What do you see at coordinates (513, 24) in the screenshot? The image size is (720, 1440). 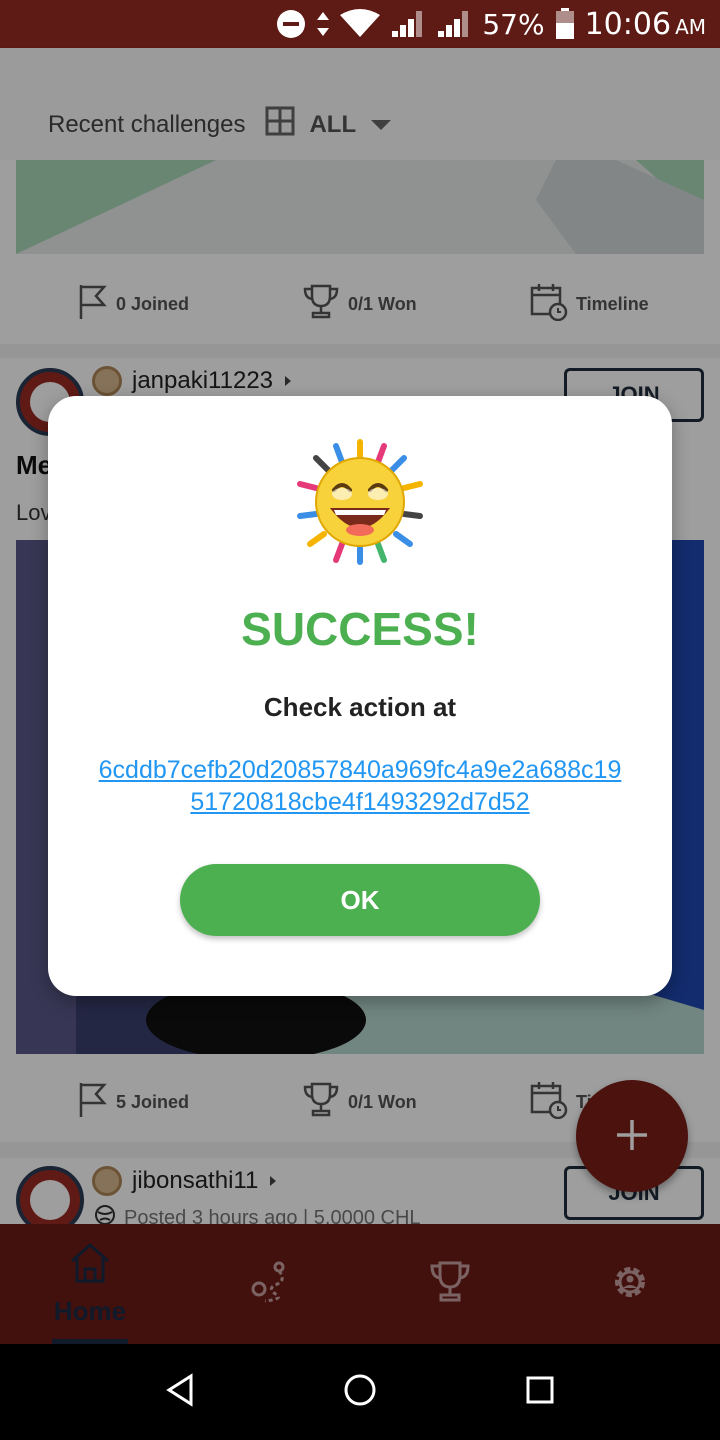 I see `battery-percent: 57%` at bounding box center [513, 24].